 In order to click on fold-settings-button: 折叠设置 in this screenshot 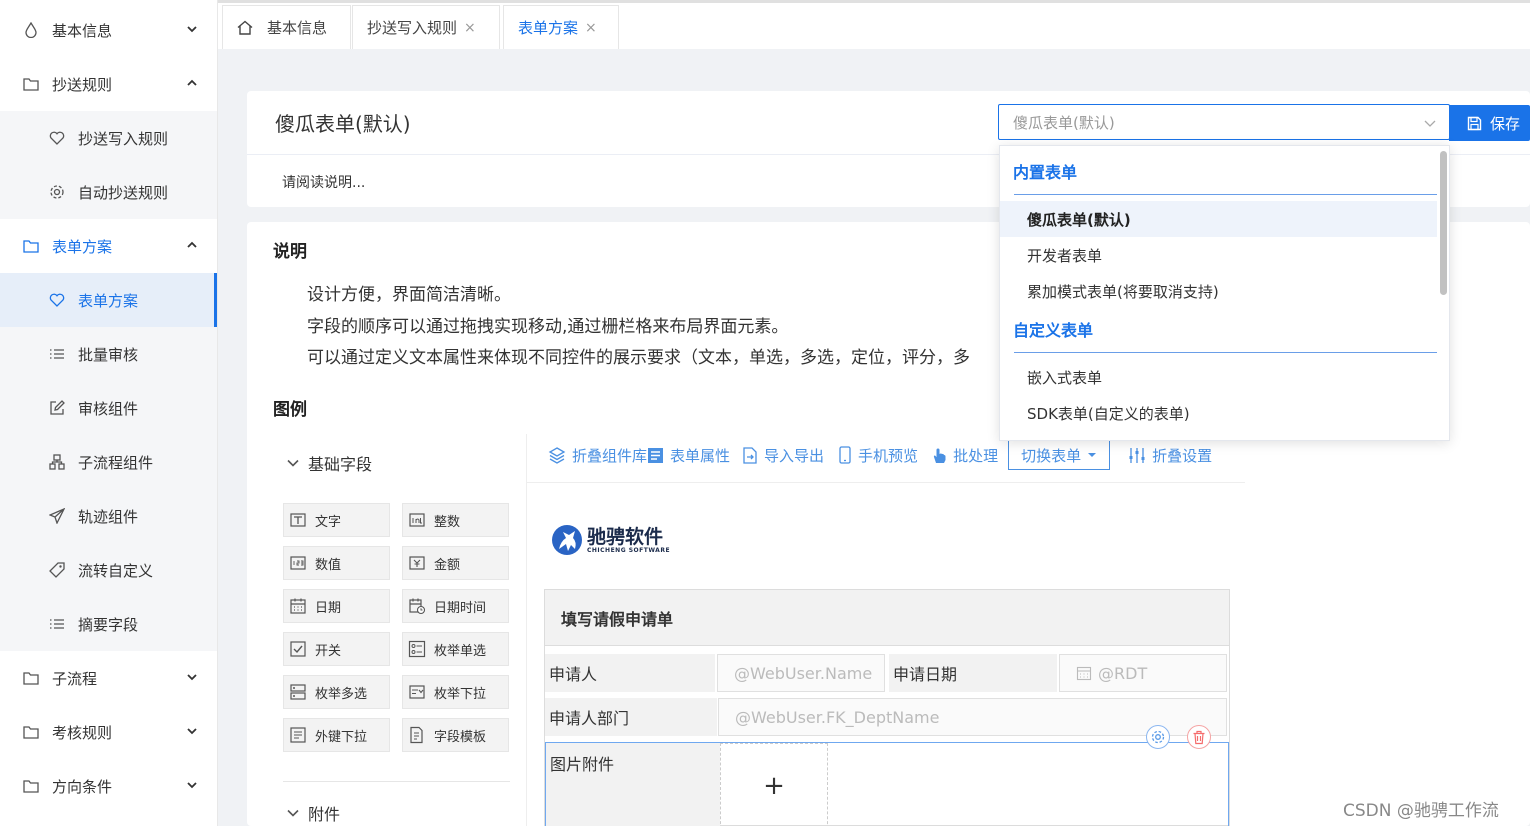, I will do `click(1170, 455)`.